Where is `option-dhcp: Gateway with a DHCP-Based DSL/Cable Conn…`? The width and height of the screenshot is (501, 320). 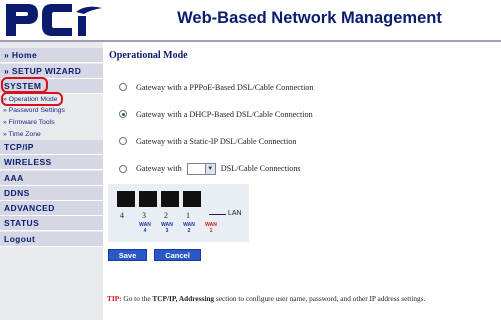
option-dhcp: Gateway with a DHCP-Based DSL/Cable Conn… is located at coordinates (216, 114).